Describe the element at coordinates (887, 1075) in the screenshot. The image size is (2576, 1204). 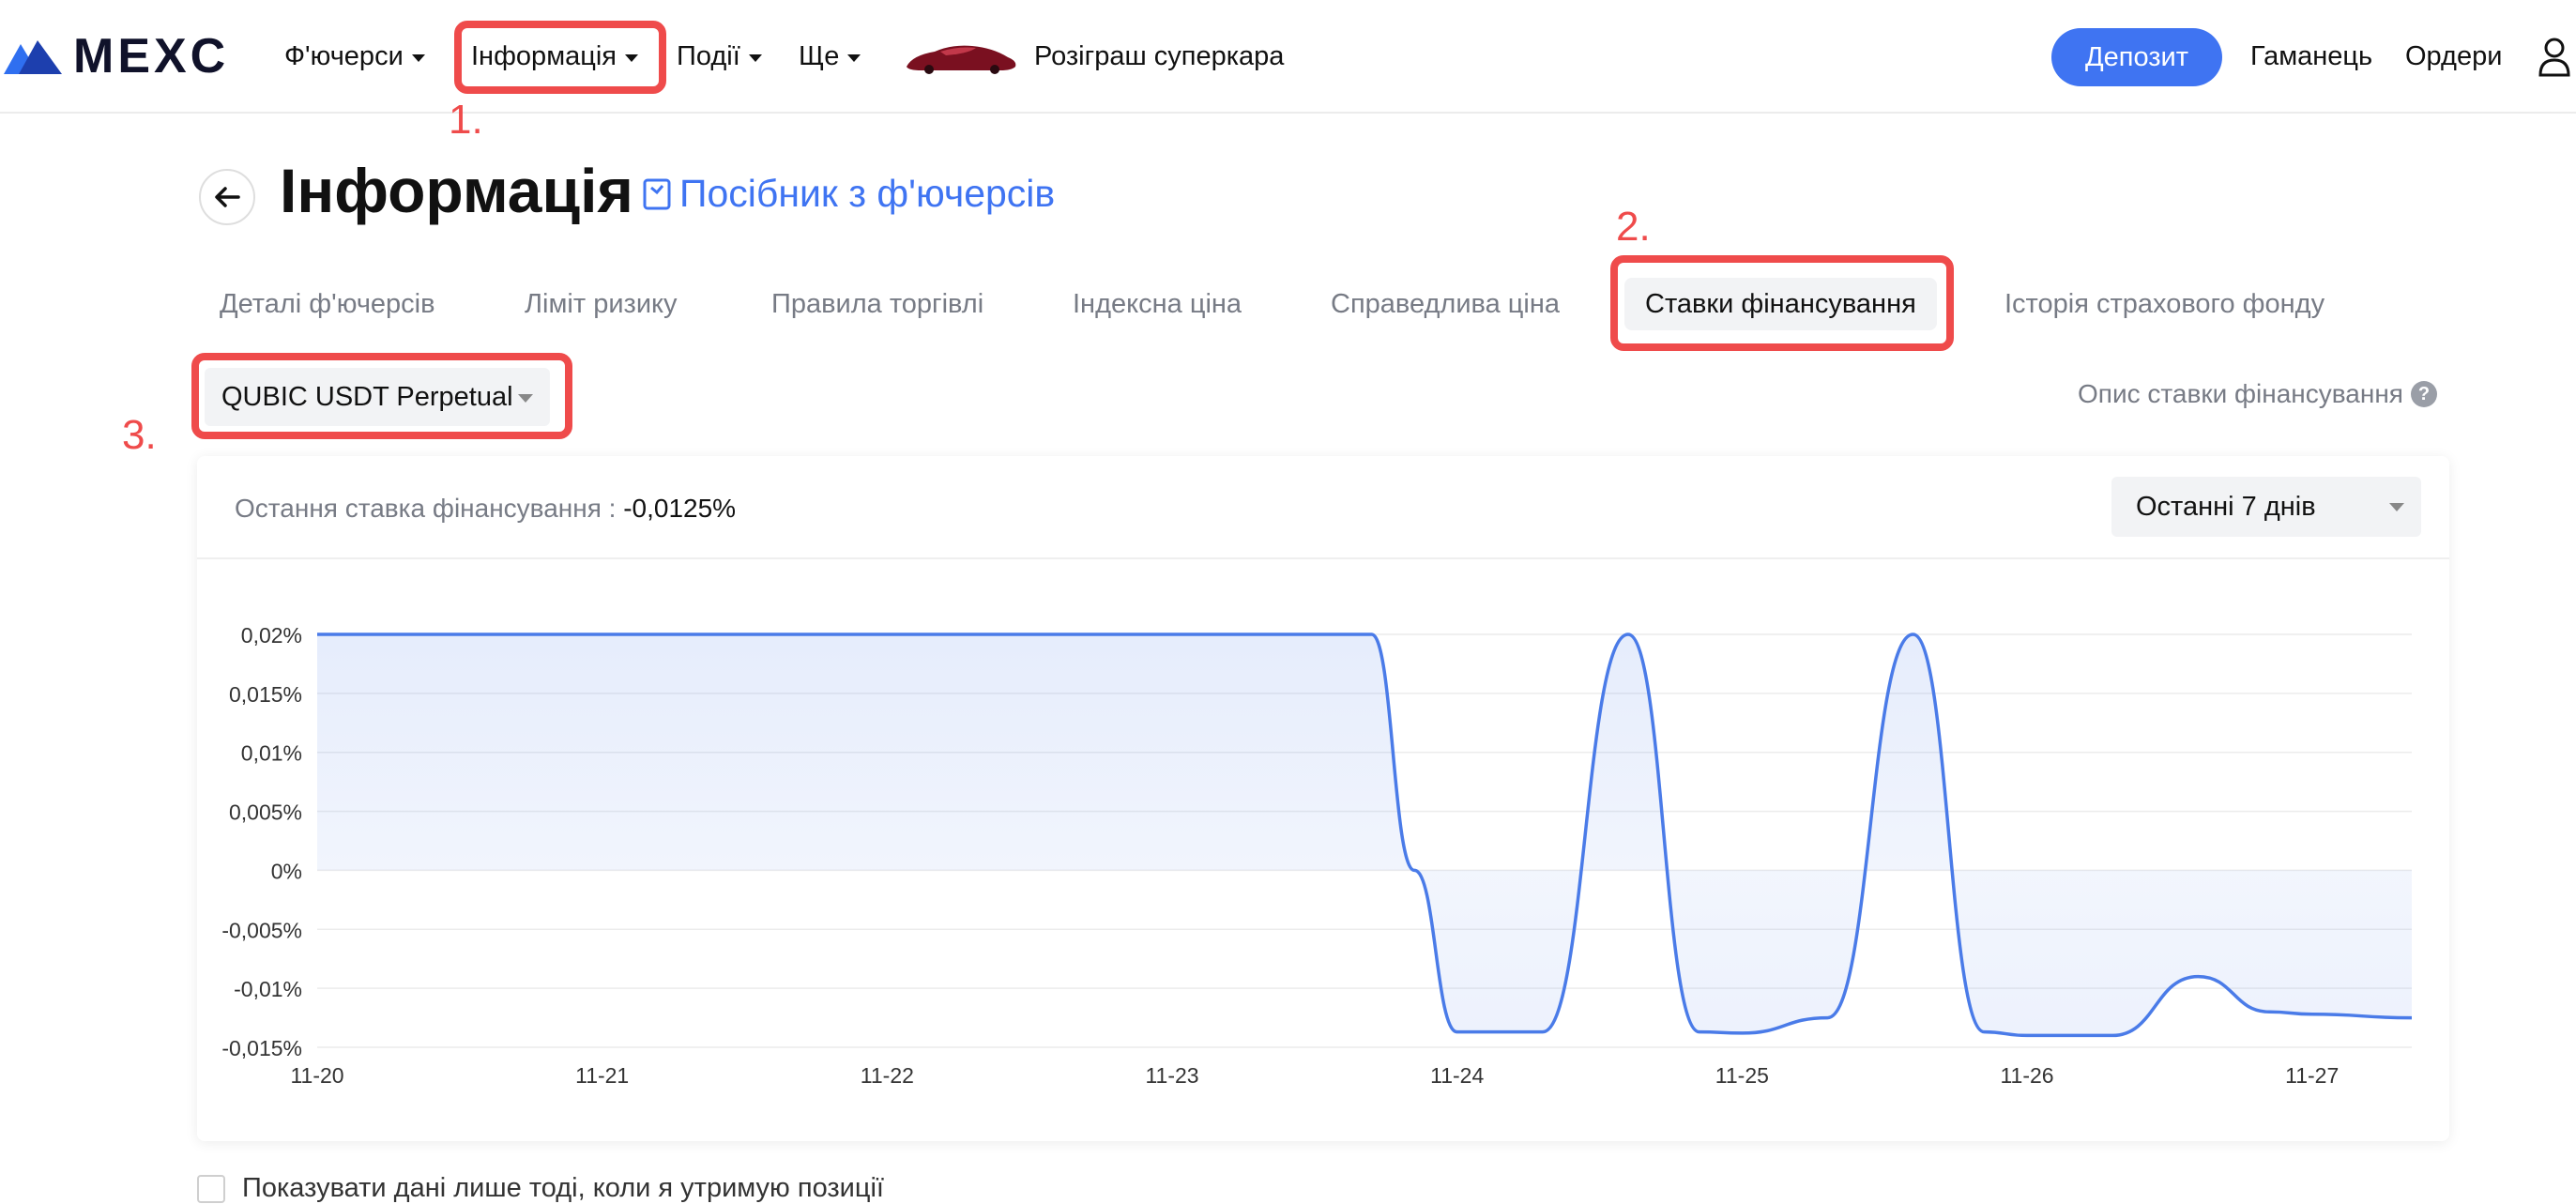
I see `x-tick-label: 11-22` at that location.